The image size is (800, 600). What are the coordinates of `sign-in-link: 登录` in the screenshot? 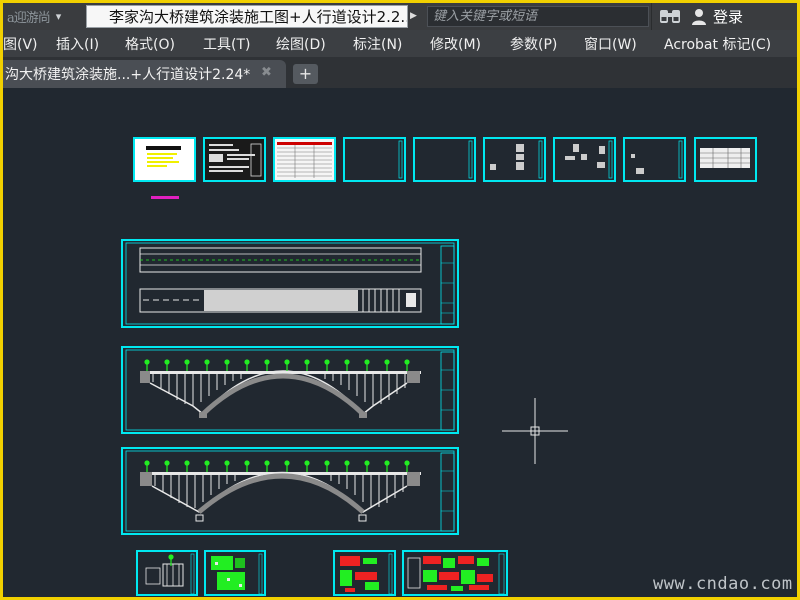 It's located at (717, 16).